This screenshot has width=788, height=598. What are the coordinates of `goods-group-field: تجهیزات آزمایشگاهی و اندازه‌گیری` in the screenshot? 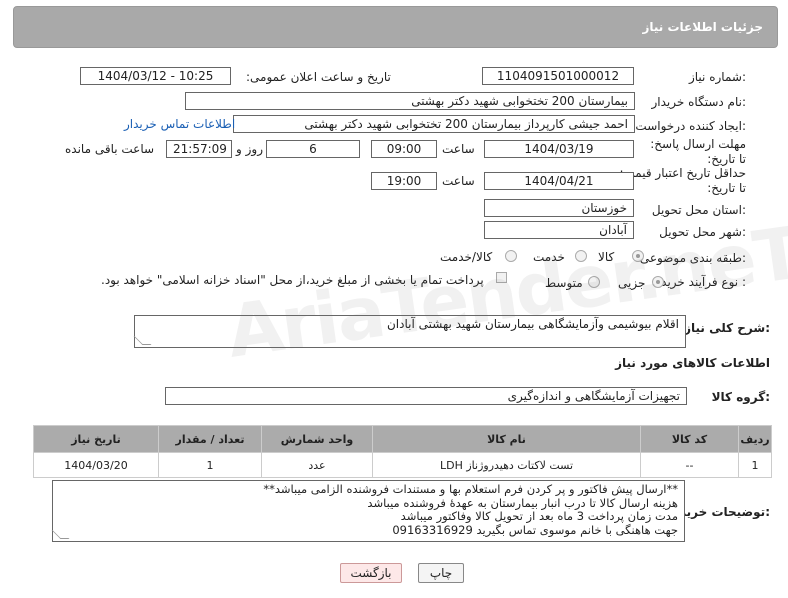 It's located at (426, 396).